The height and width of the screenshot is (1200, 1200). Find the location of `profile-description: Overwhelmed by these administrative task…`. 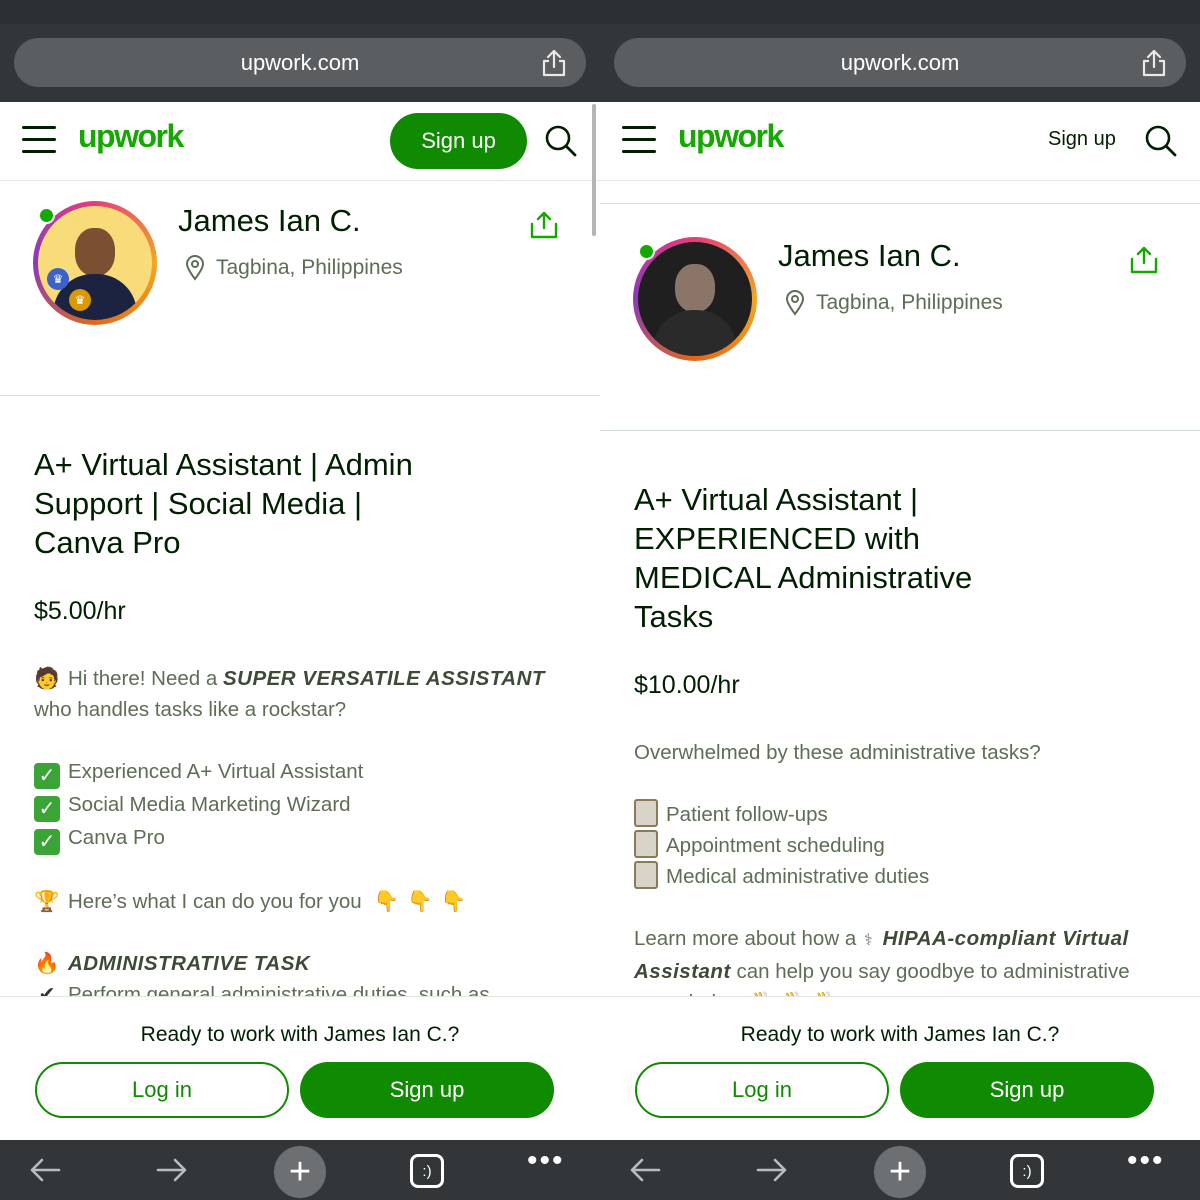

profile-description: Overwhelmed by these administrative task… is located at coordinates (899, 877).